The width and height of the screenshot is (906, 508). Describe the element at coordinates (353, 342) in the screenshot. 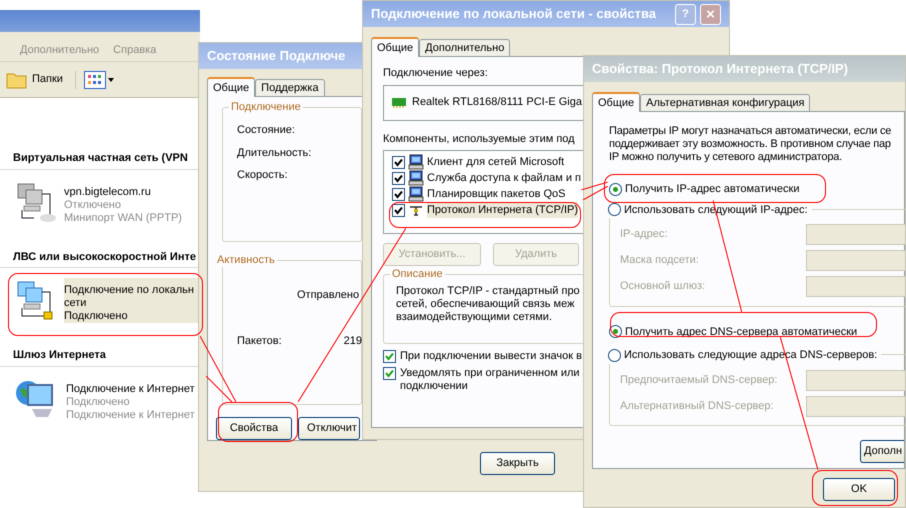

I see `packets-value: 219` at that location.